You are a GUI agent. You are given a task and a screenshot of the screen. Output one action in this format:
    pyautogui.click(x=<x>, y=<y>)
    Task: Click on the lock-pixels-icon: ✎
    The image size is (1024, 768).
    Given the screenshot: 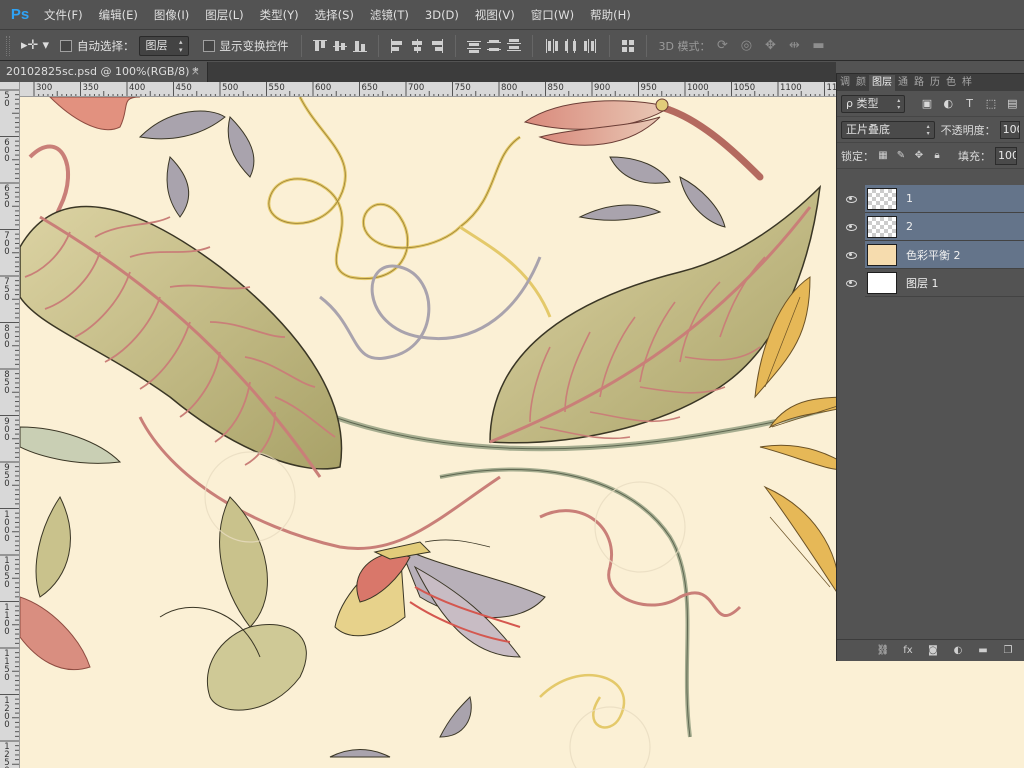 What is the action you would take?
    pyautogui.click(x=901, y=156)
    